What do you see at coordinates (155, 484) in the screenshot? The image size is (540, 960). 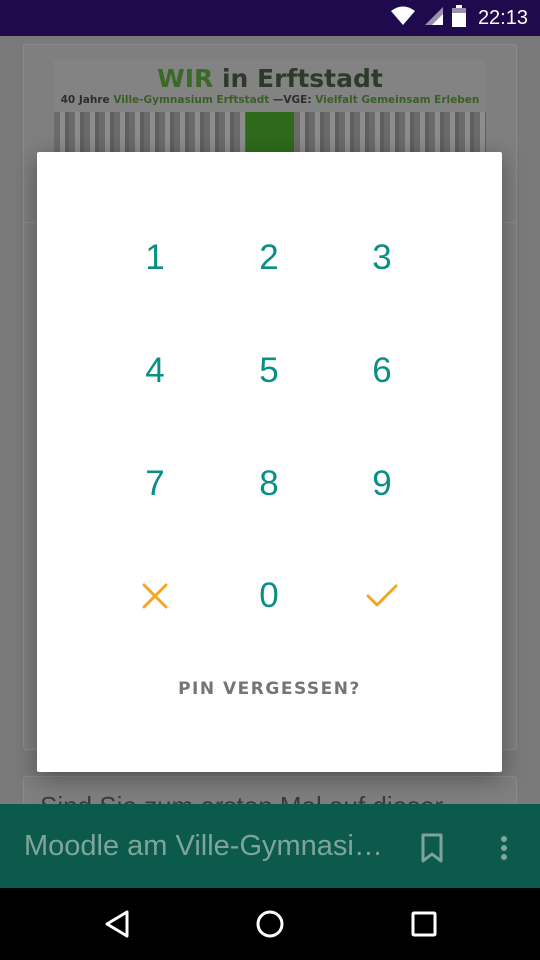 I see `key-7: 7` at bounding box center [155, 484].